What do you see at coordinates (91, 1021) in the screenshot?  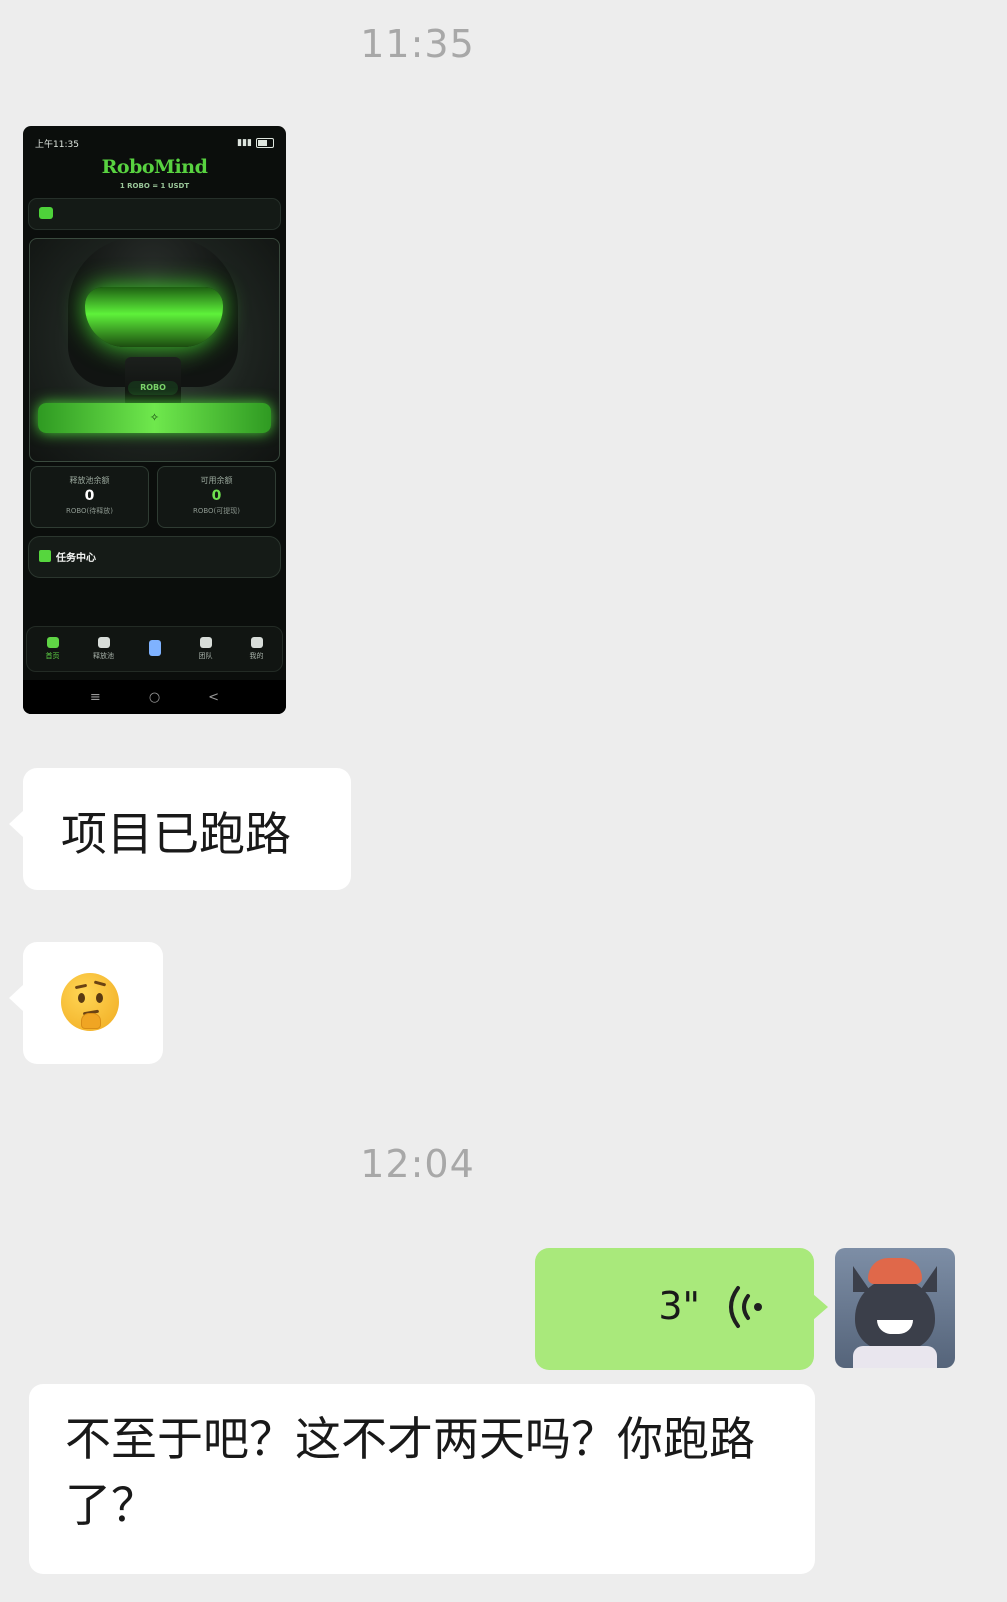 I see `emoji-hand` at bounding box center [91, 1021].